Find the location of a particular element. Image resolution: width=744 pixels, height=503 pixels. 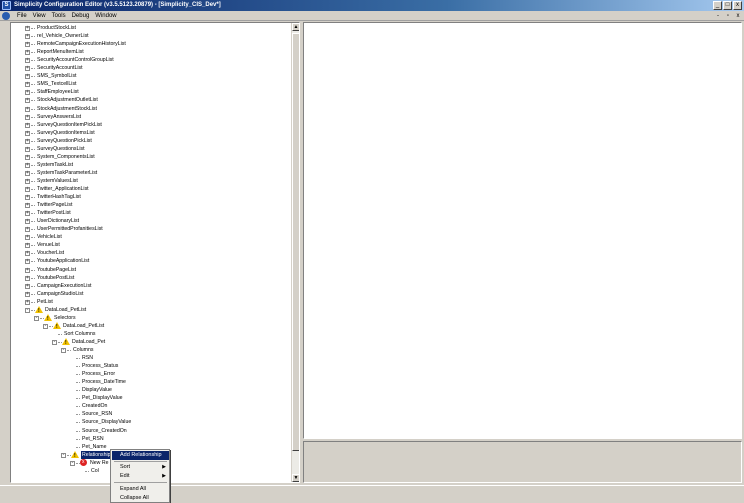

tree-node: + TwitterPostList is located at coordinates (151, 213).